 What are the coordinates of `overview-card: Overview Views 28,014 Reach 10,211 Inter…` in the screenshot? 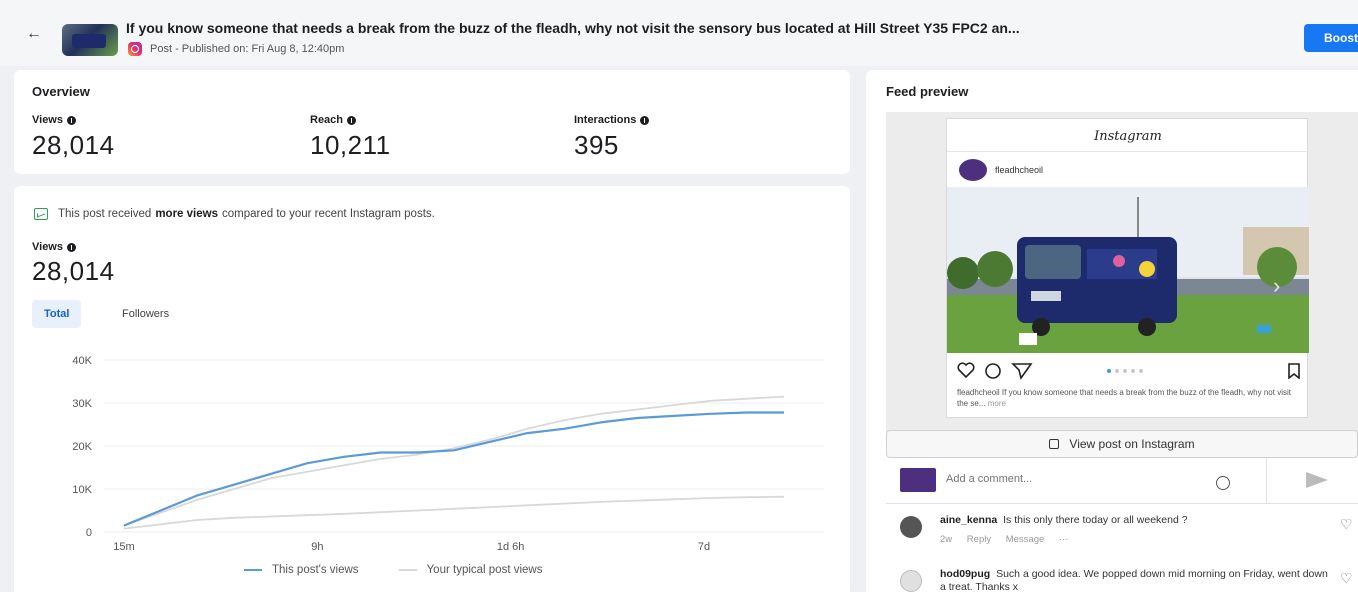 It's located at (432, 122).